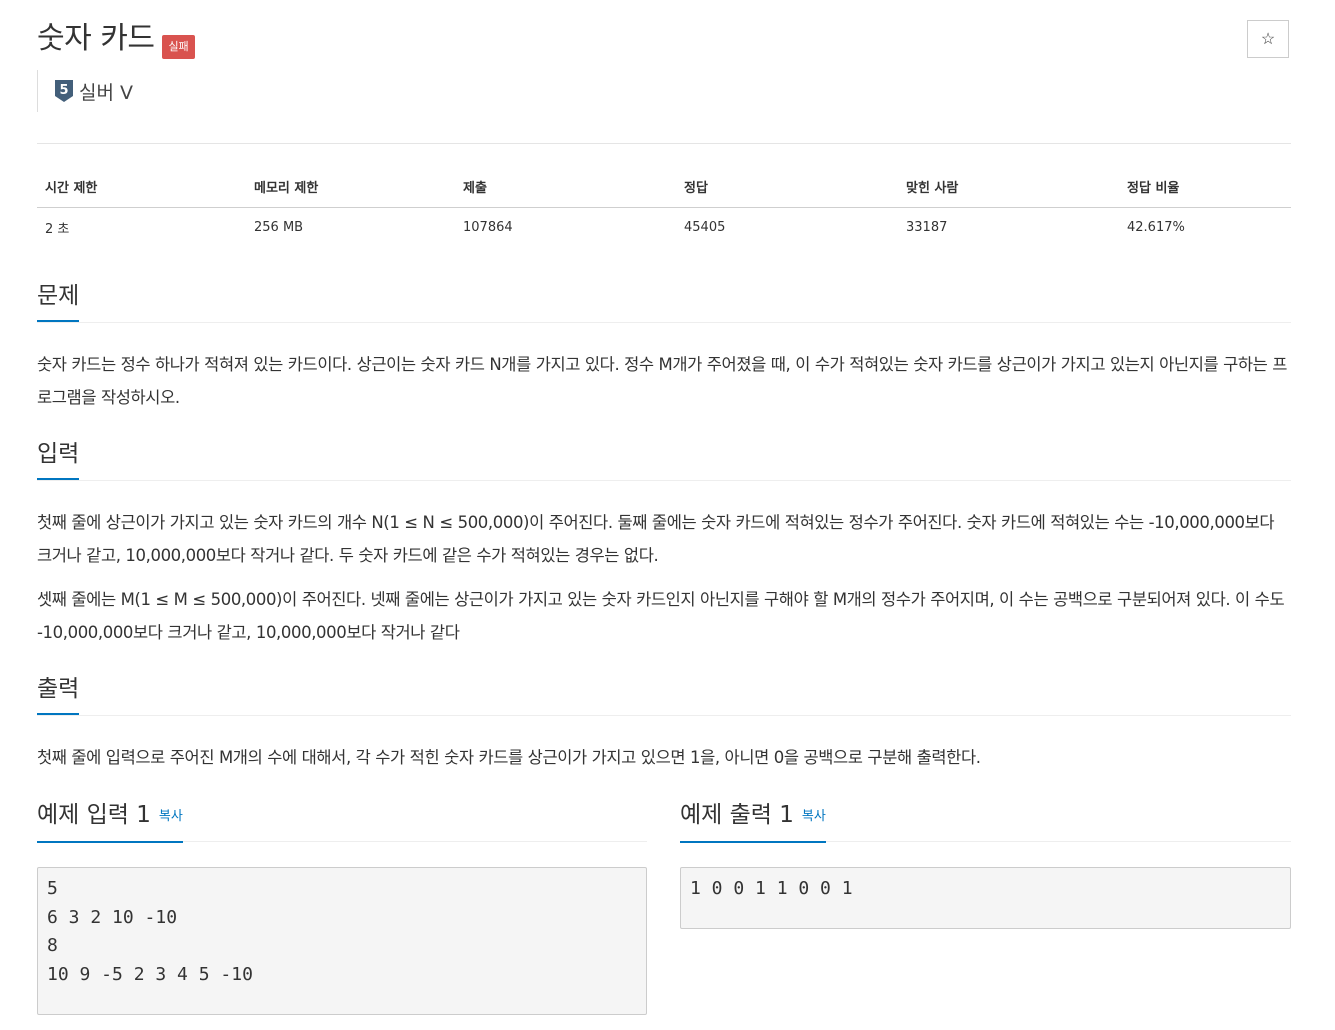 Image resolution: width=1335 pixels, height=1030 pixels. What do you see at coordinates (141, 189) in the screenshot?
I see `th-time-limit: 시간 제한` at bounding box center [141, 189].